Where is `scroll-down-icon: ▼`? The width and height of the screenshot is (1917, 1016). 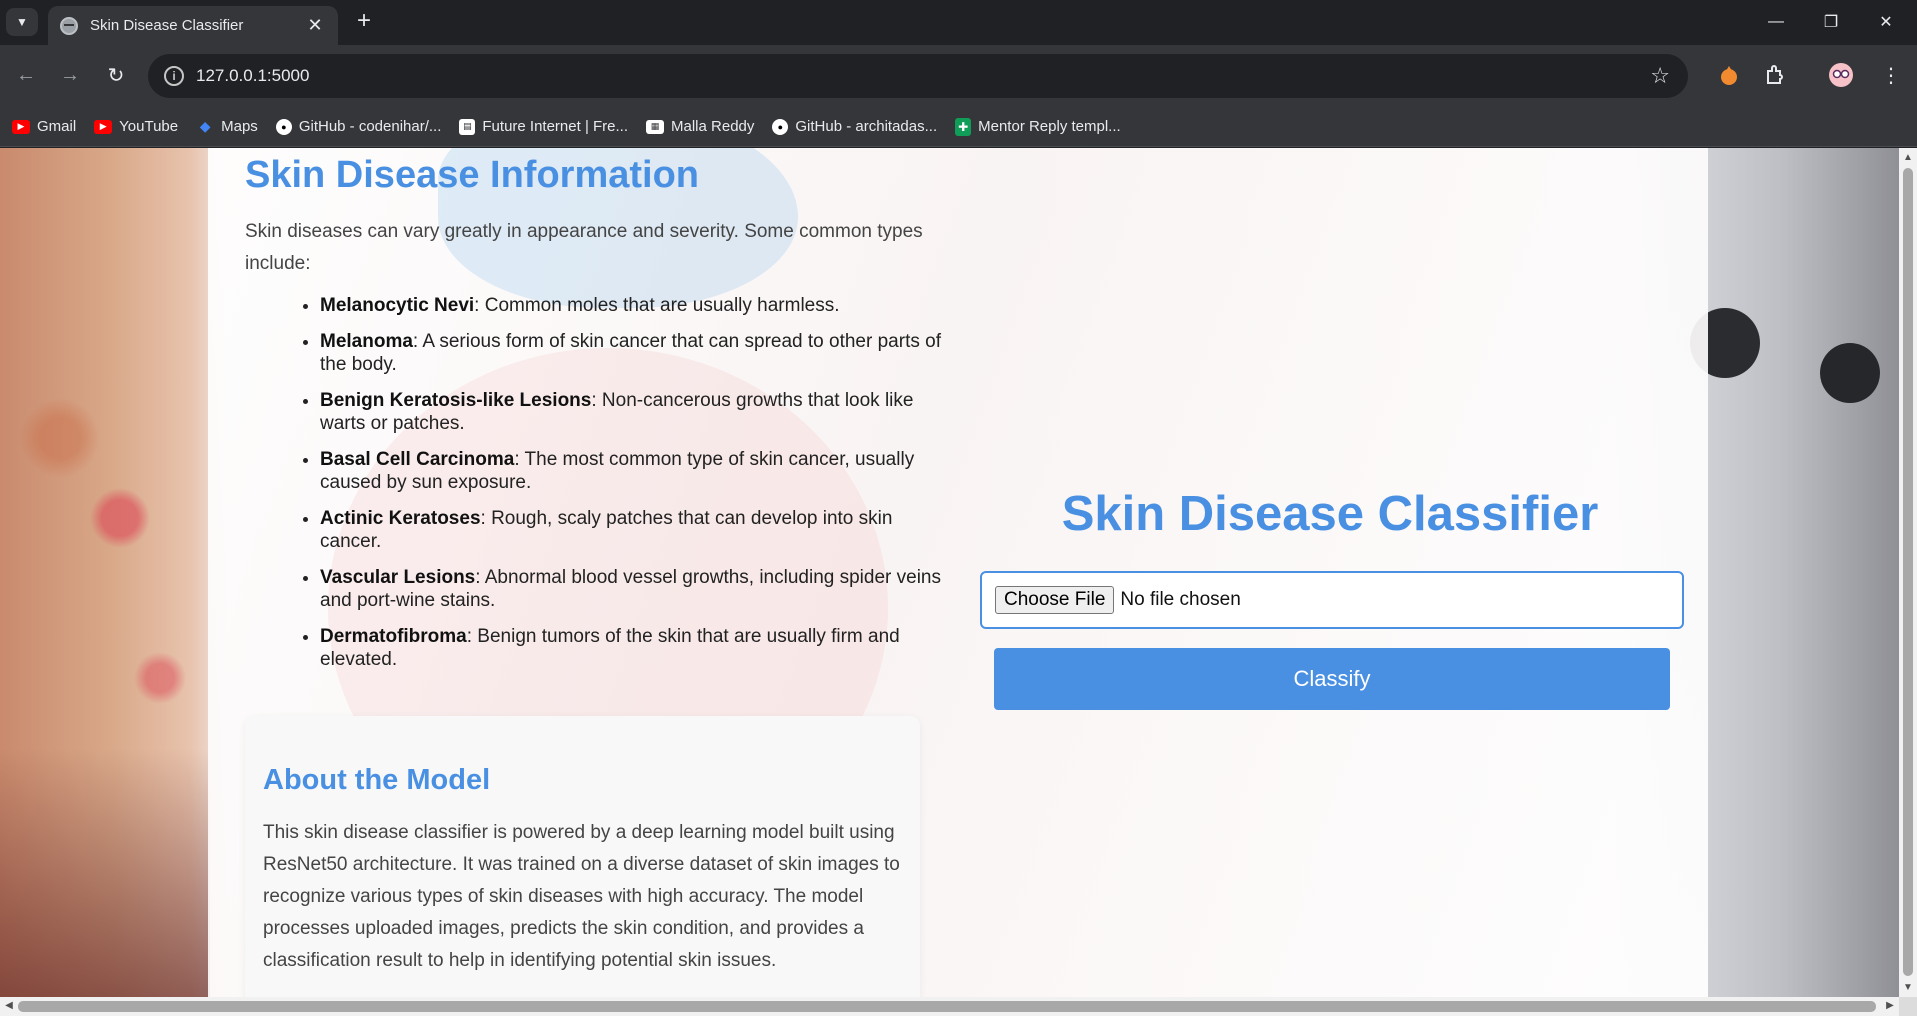
scroll-down-icon: ▼ is located at coordinates (1908, 987).